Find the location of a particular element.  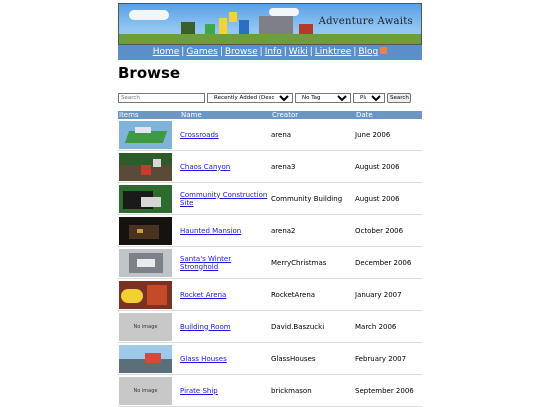

creator-cell: GlassHouses is located at coordinates (313, 358).